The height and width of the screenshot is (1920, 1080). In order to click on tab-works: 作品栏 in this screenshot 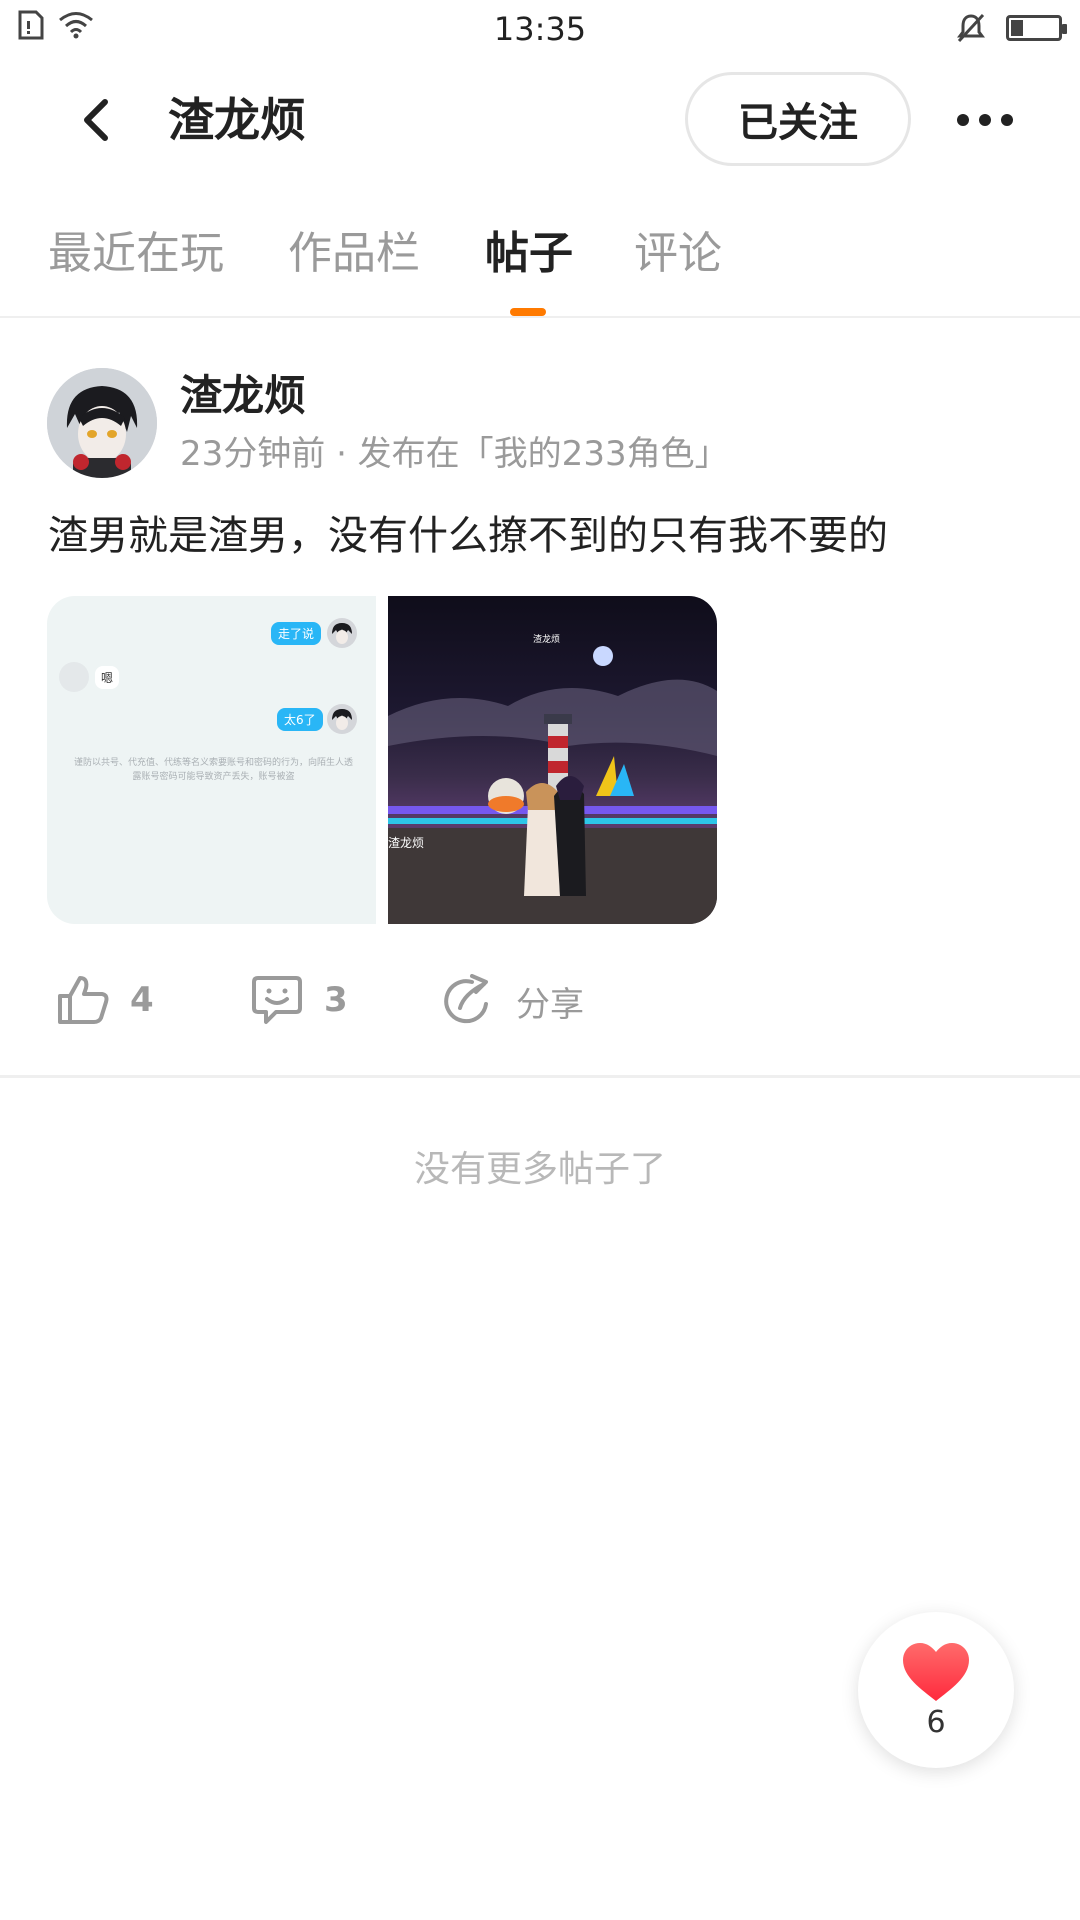, I will do `click(354, 254)`.